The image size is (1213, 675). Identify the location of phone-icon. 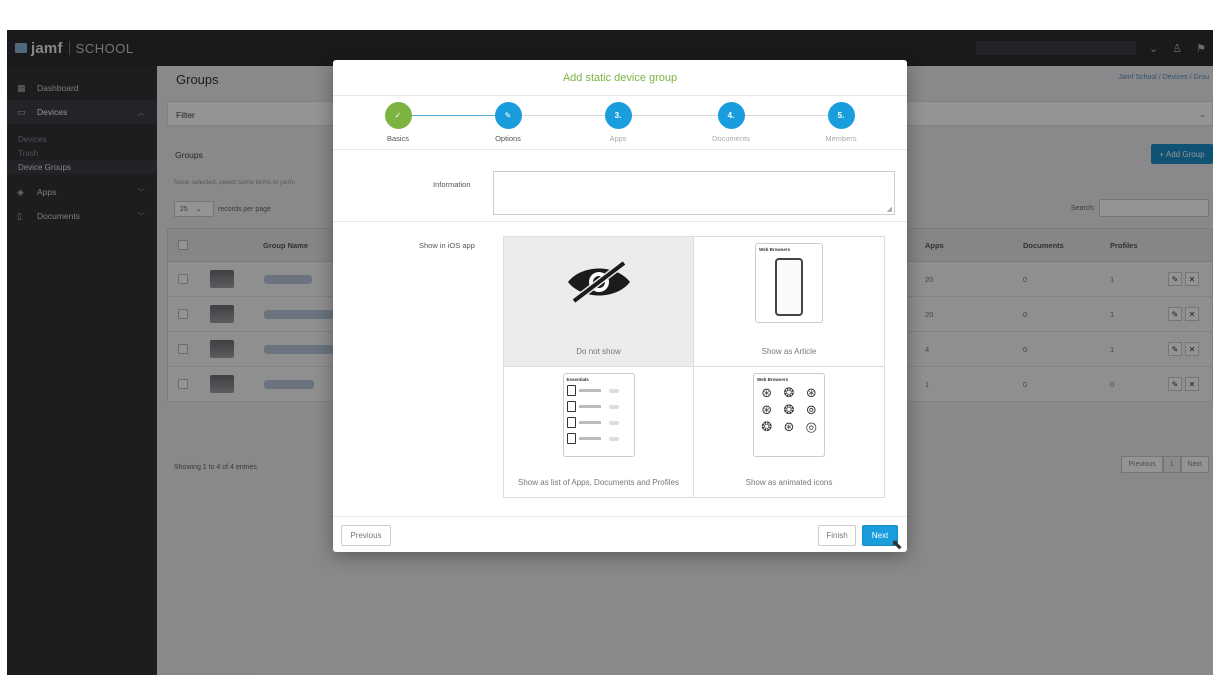
(789, 287).